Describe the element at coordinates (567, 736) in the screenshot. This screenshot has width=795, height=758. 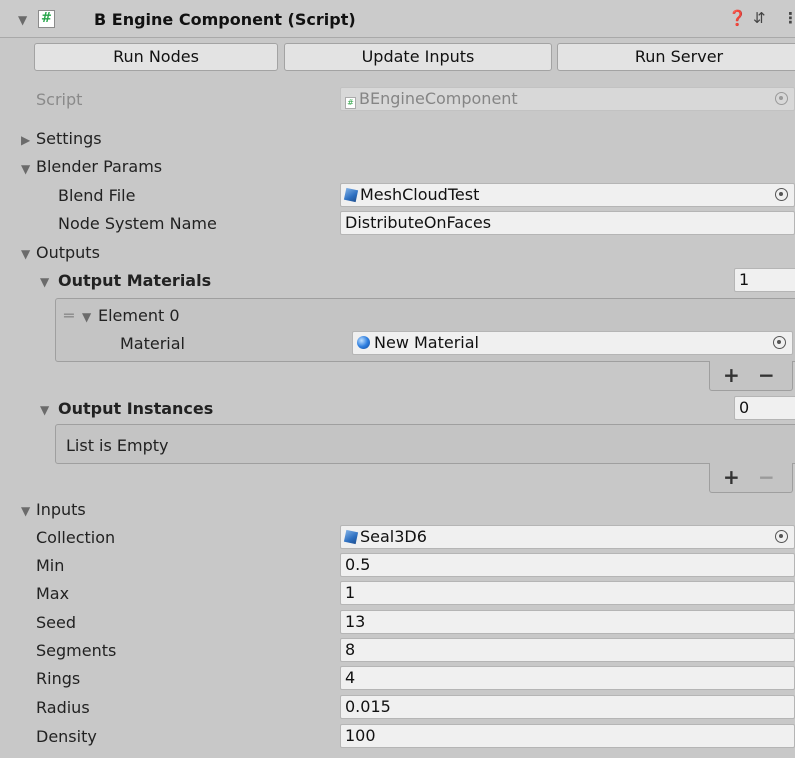
I see `input-field-density: 100` at that location.